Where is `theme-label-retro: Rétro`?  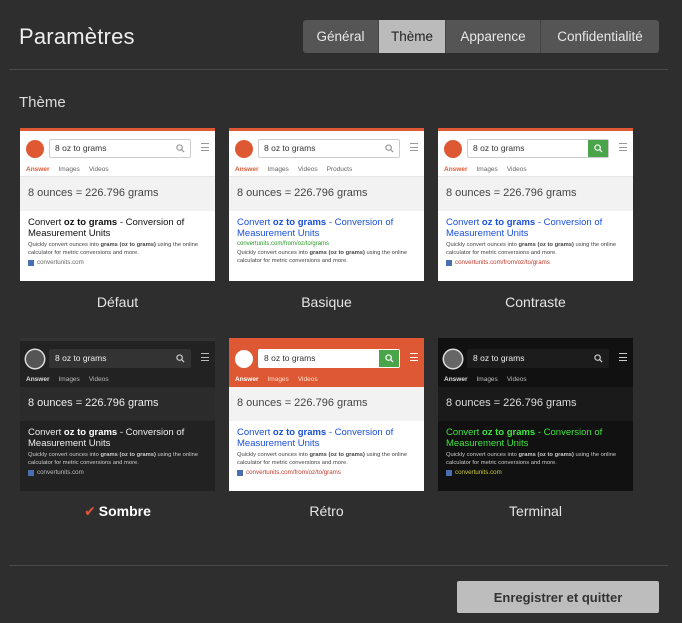
theme-label-retro: Rétro is located at coordinates (326, 511).